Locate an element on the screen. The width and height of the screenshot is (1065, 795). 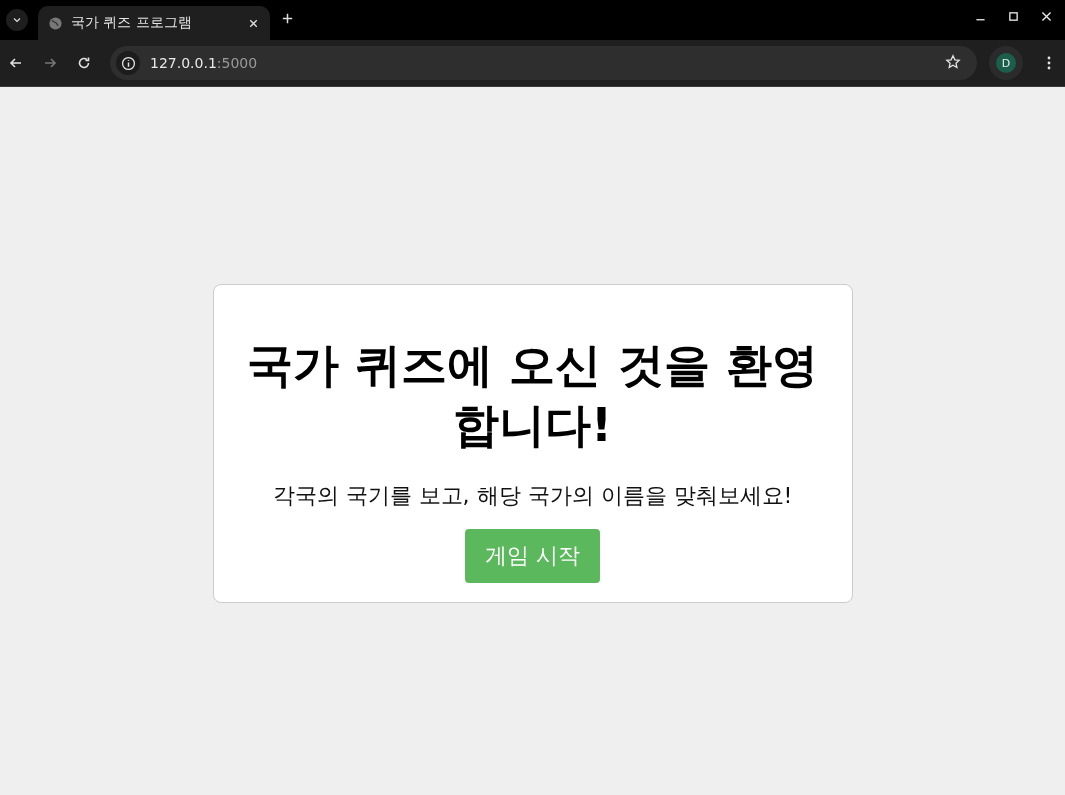
tab-title: 국가 퀴즈 프로그램 is located at coordinates (132, 23).